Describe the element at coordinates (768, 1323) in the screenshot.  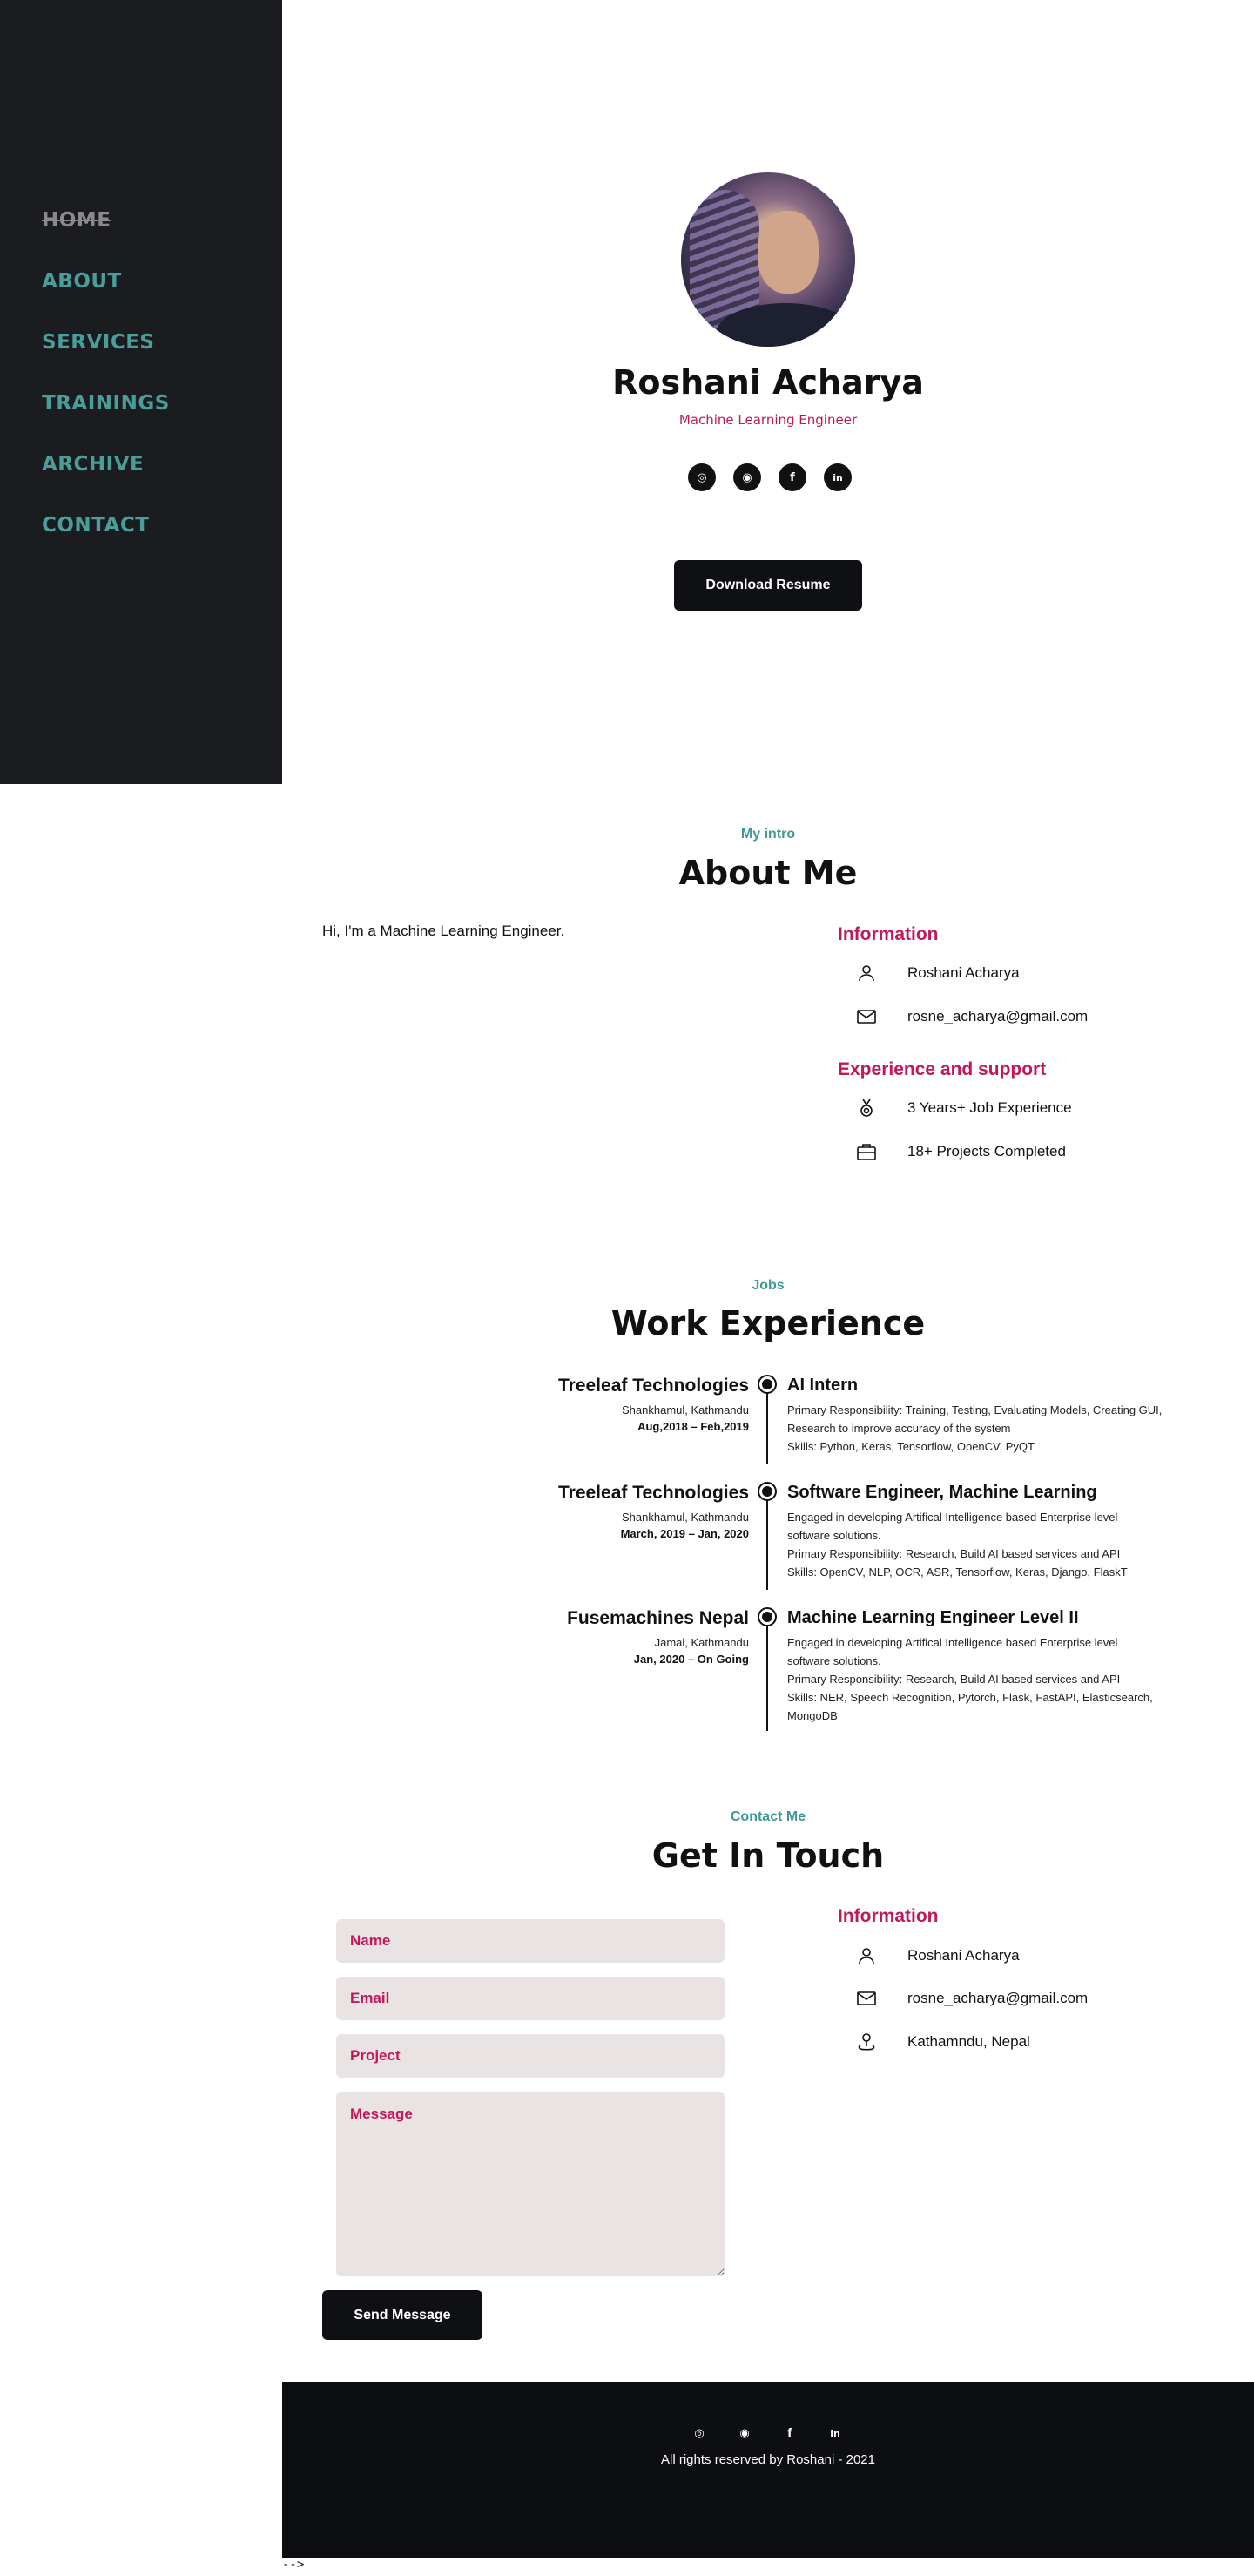
I see `work-title: Work Experience` at that location.